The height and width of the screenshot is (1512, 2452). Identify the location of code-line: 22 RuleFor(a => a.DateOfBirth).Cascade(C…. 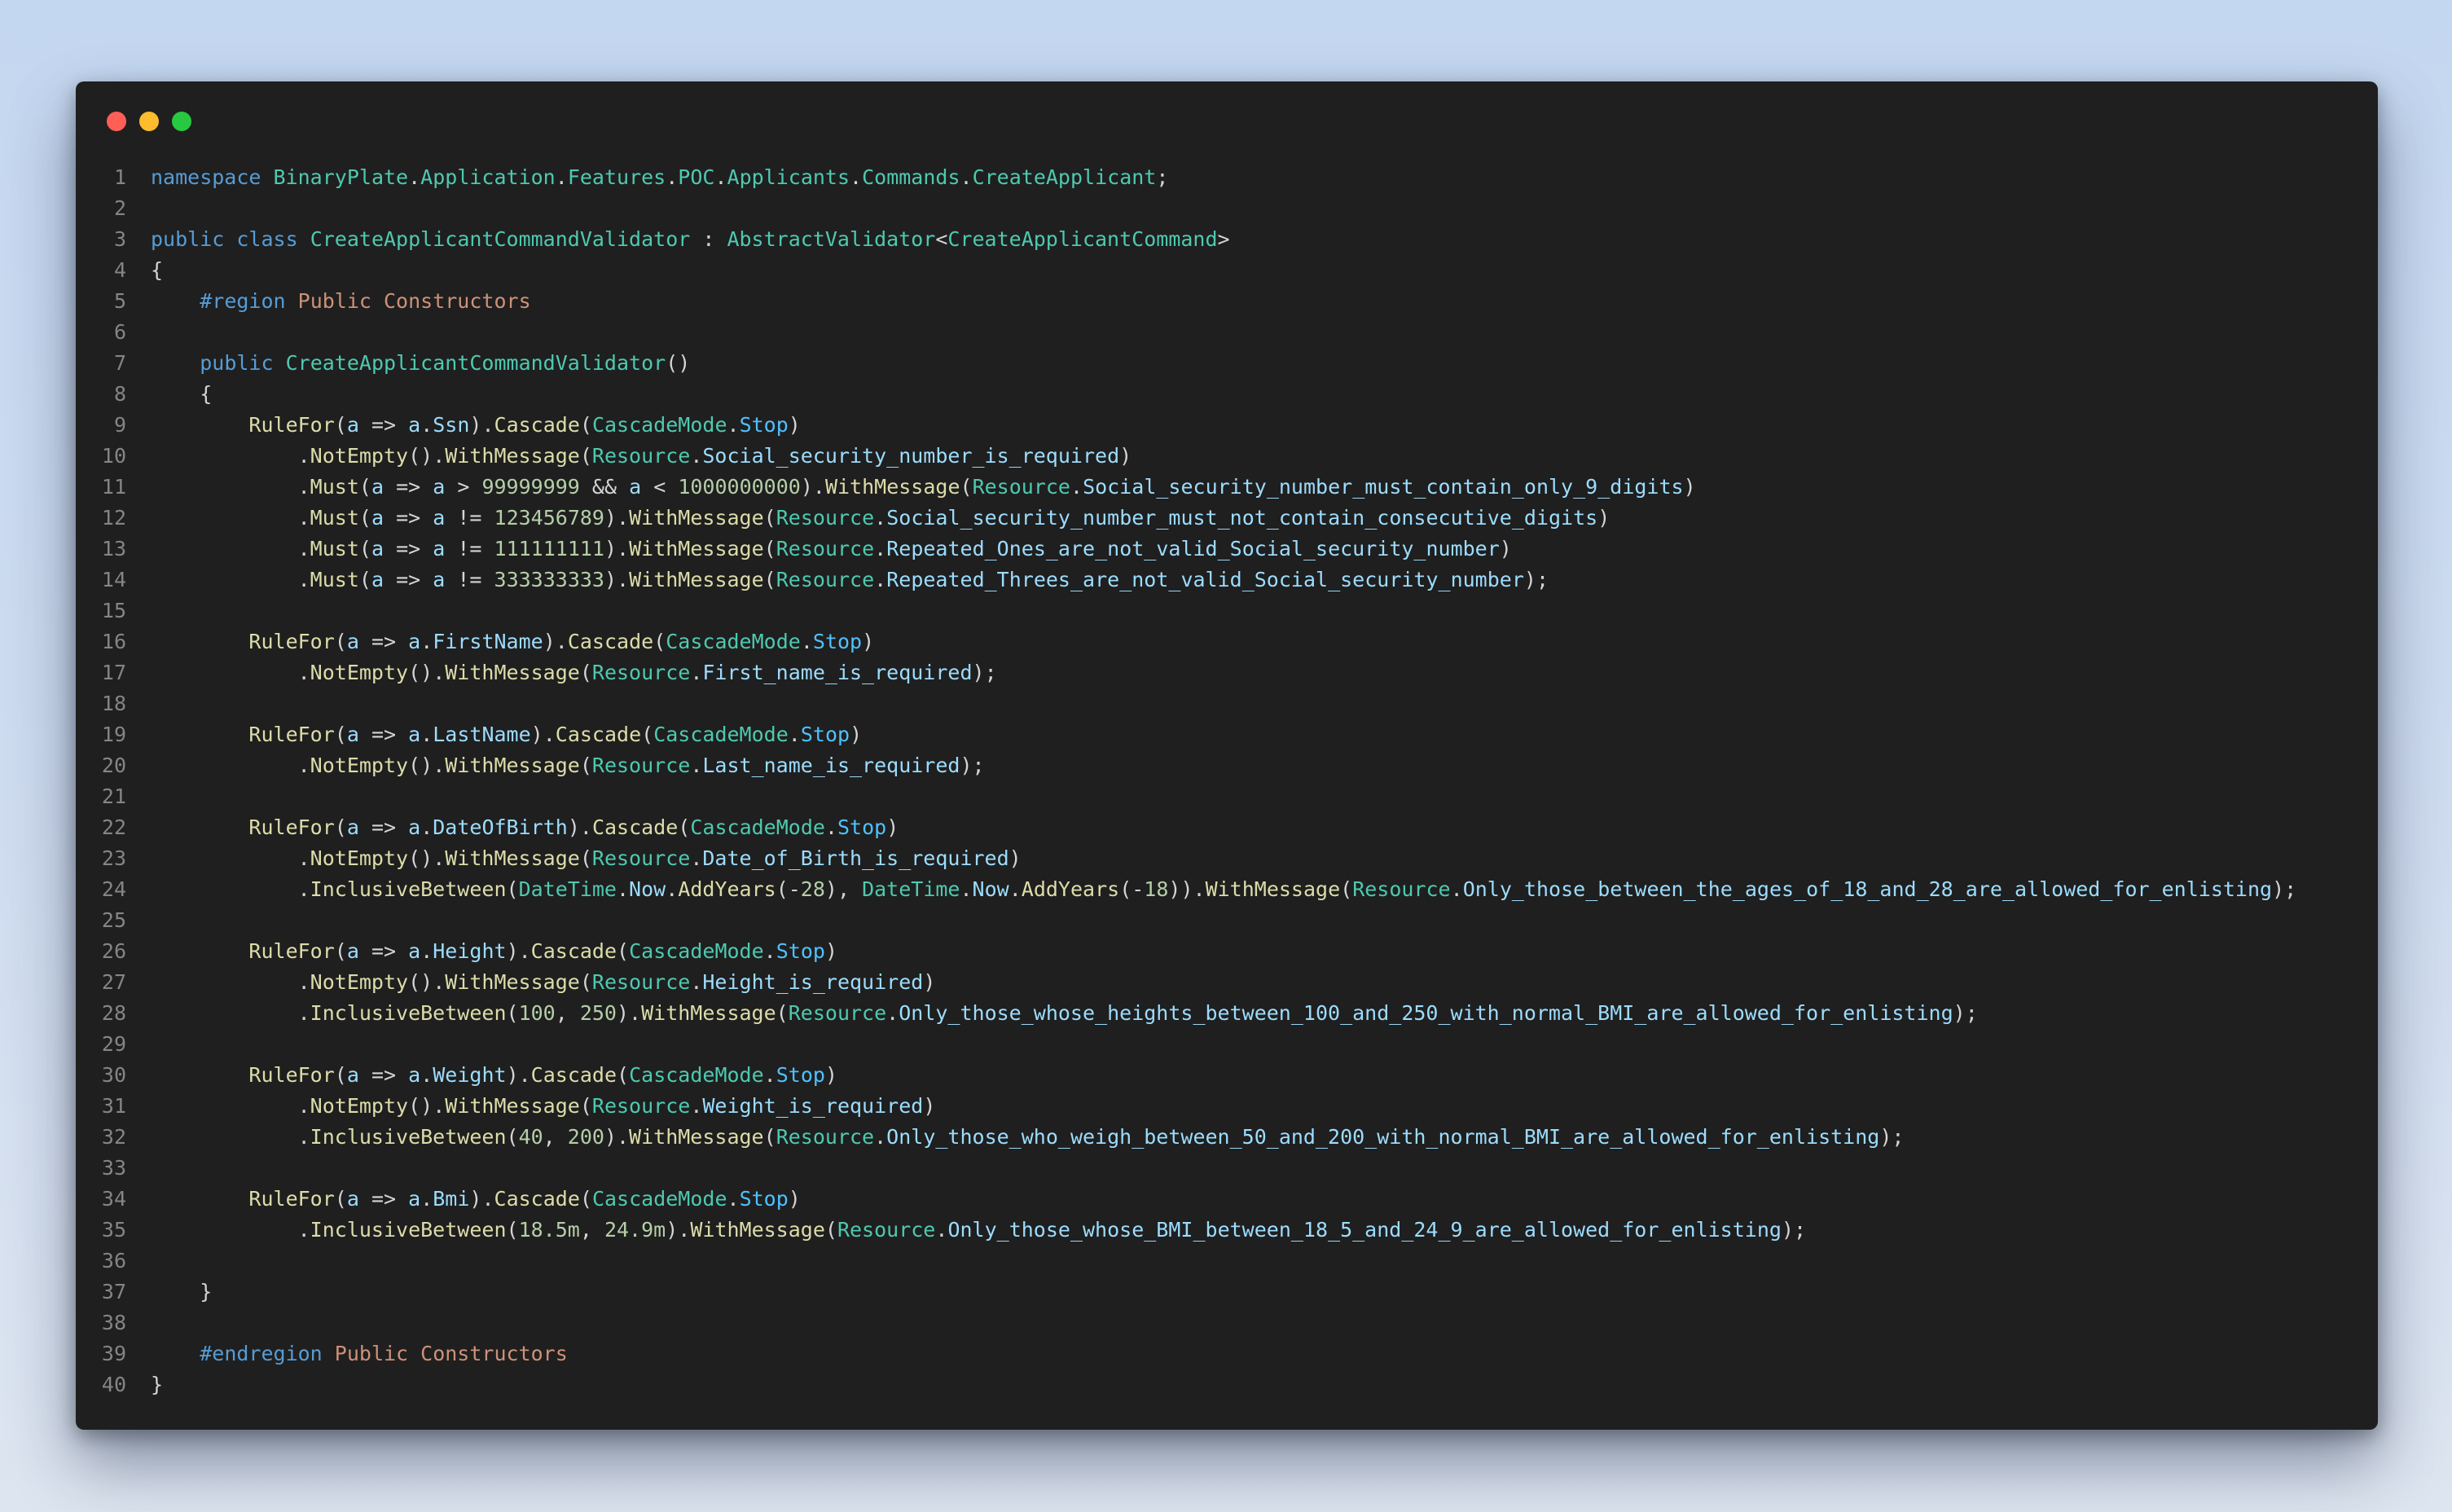
(1227, 827).